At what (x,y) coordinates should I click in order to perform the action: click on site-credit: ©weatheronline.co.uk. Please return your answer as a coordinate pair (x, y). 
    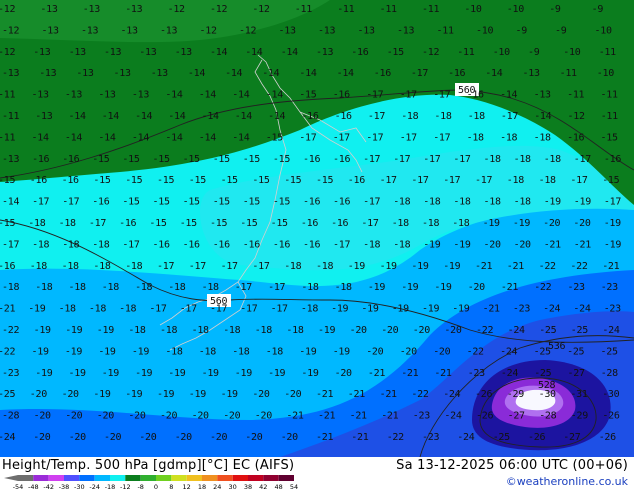
    Looking at the image, I should click on (567, 481).